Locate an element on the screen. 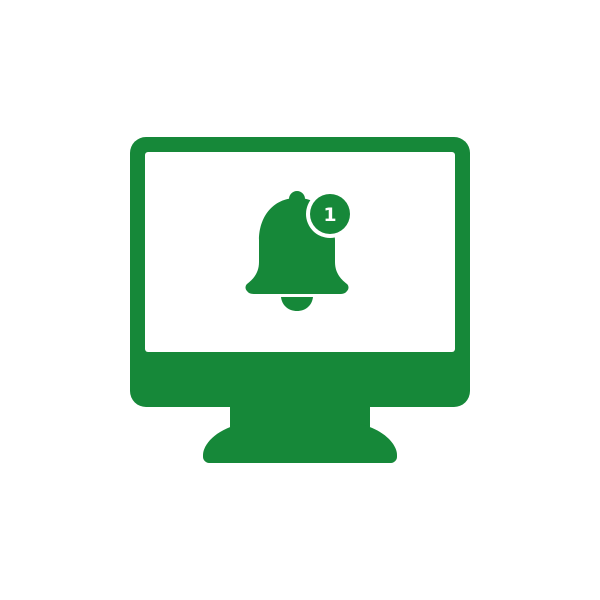  monitor-stand-base is located at coordinates (300, 443).